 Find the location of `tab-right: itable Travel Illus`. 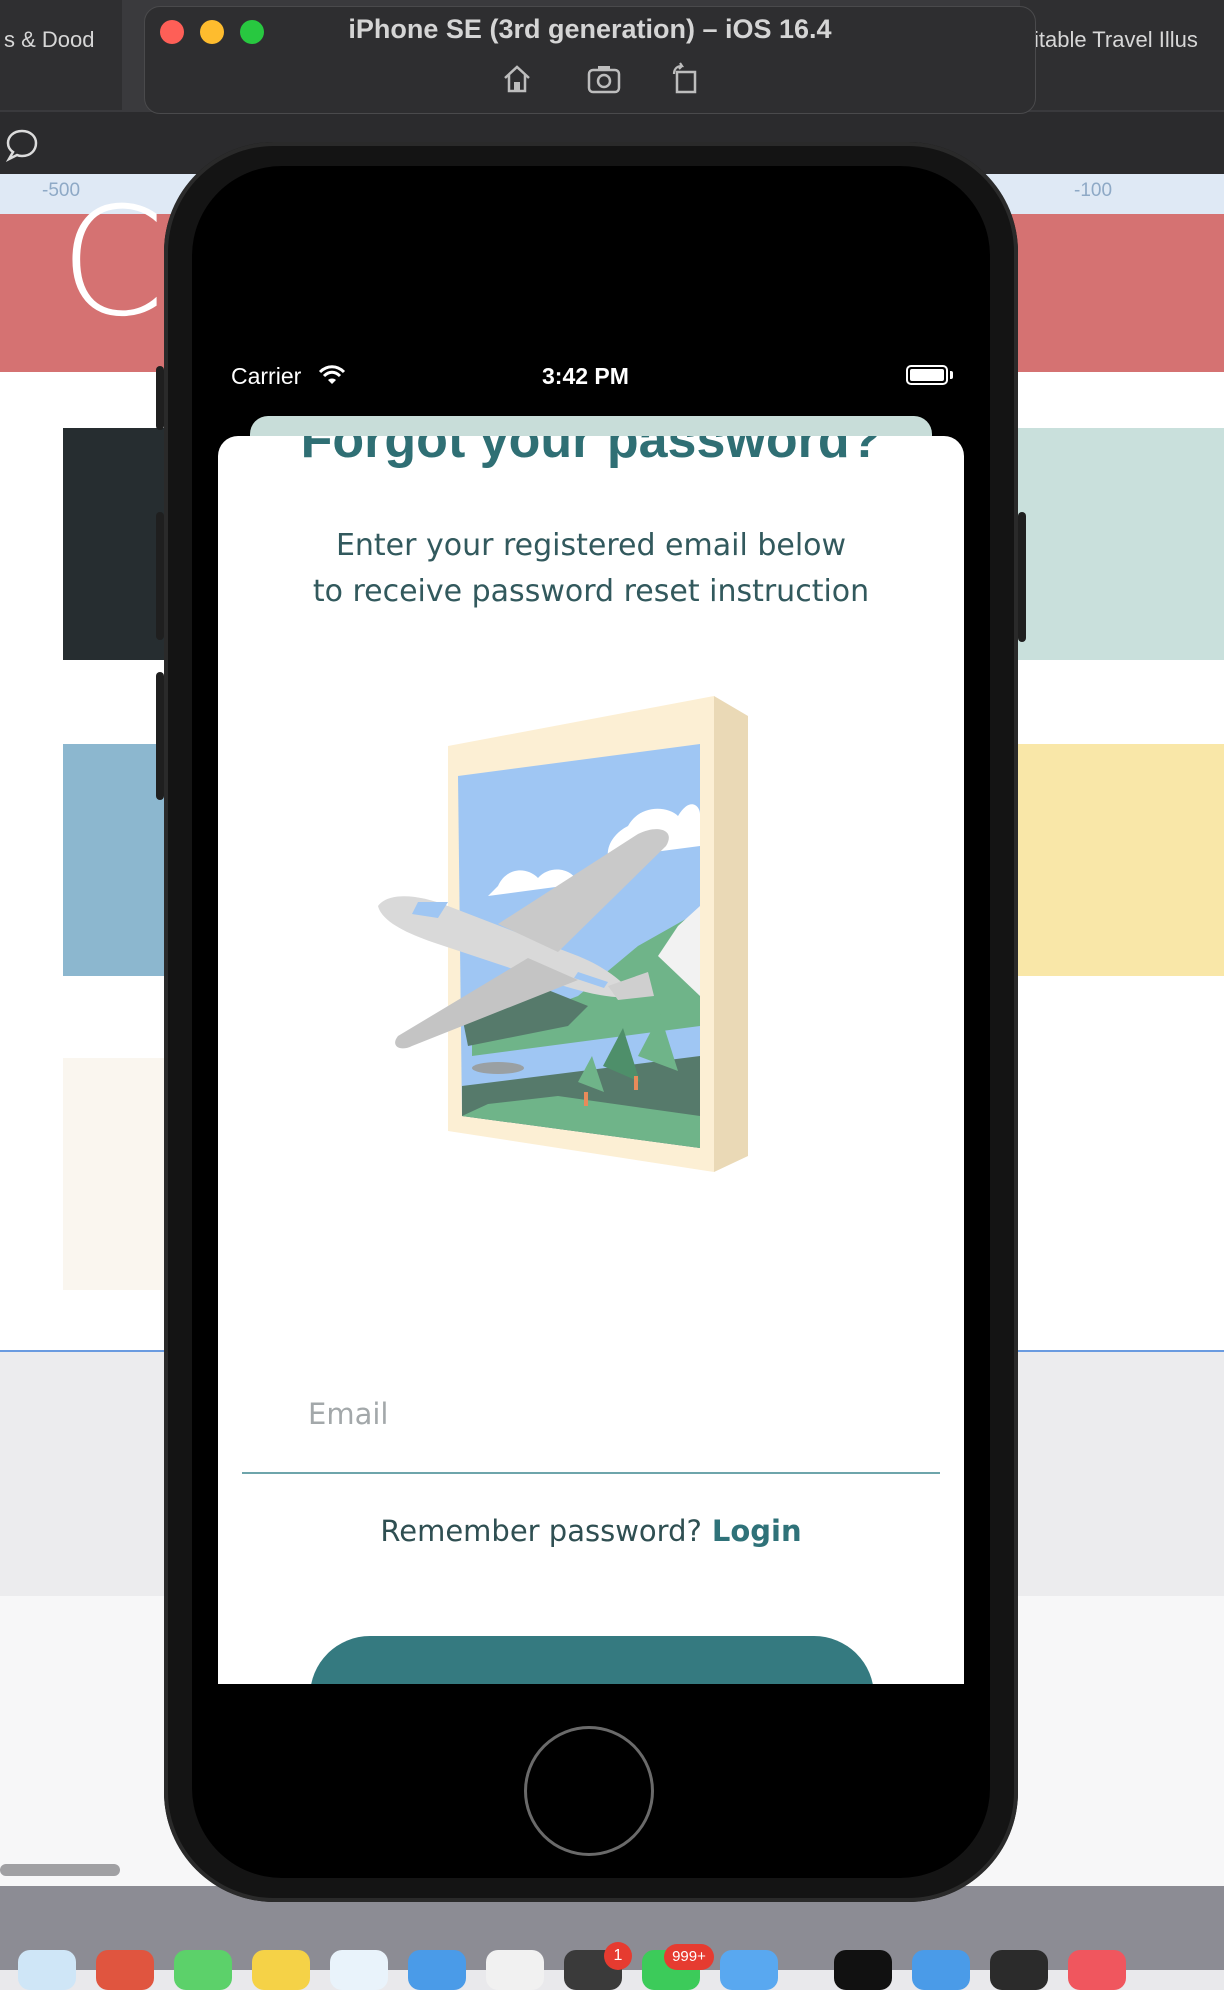

tab-right: itable Travel Illus is located at coordinates (1122, 55).